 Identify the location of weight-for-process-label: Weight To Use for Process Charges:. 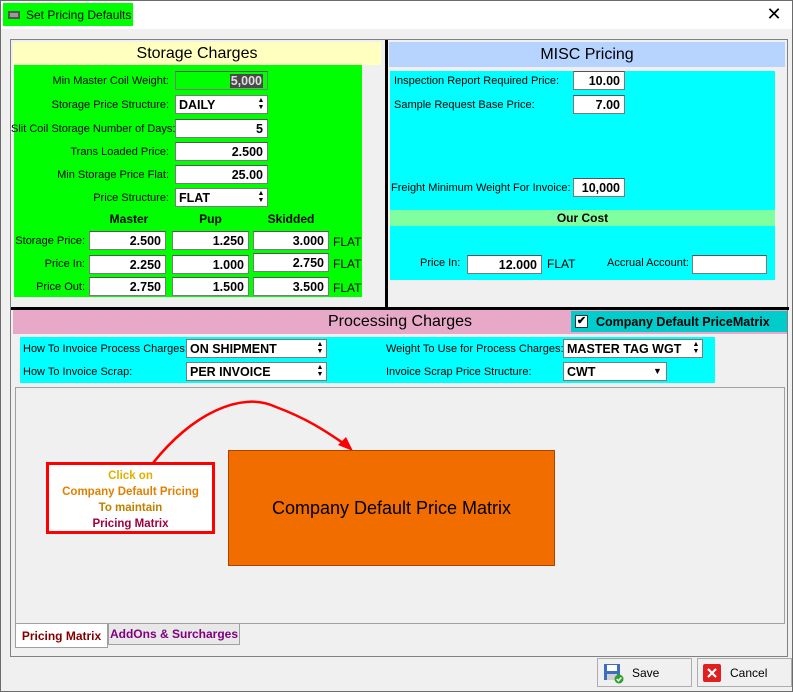
(475, 349).